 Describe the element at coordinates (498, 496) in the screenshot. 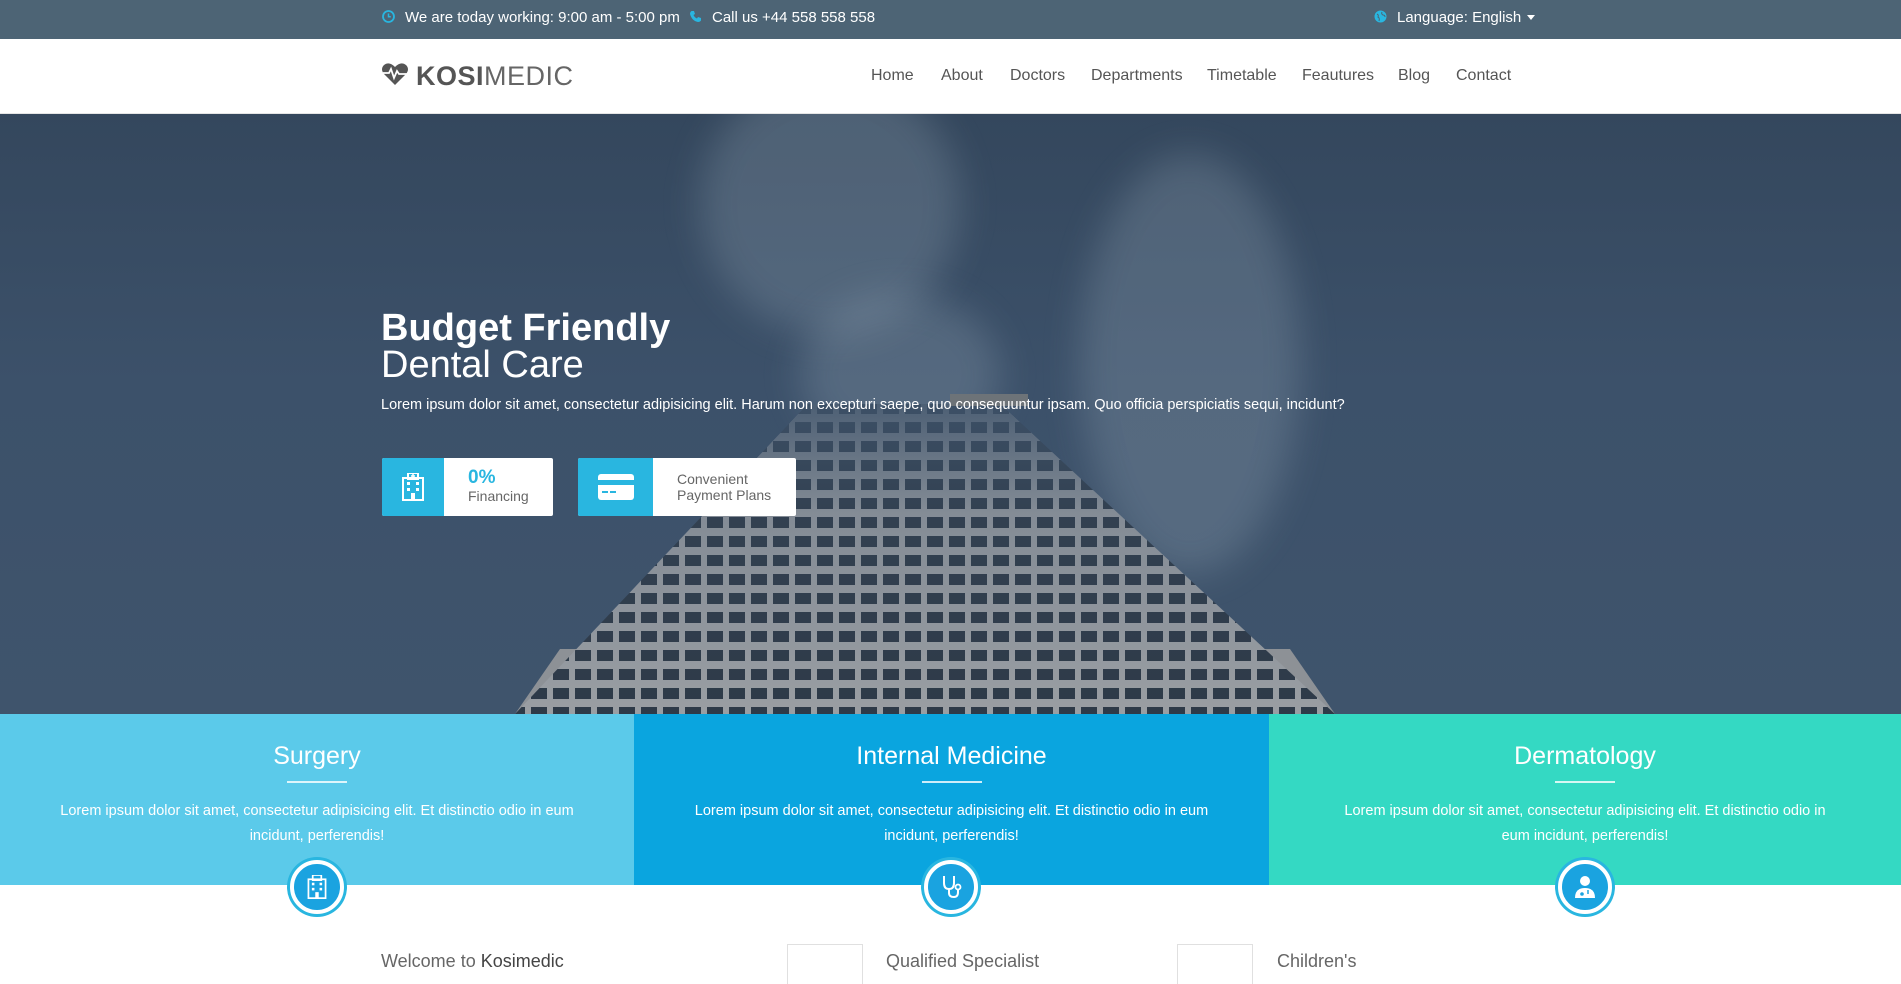

I see `financing-label: Financing` at that location.